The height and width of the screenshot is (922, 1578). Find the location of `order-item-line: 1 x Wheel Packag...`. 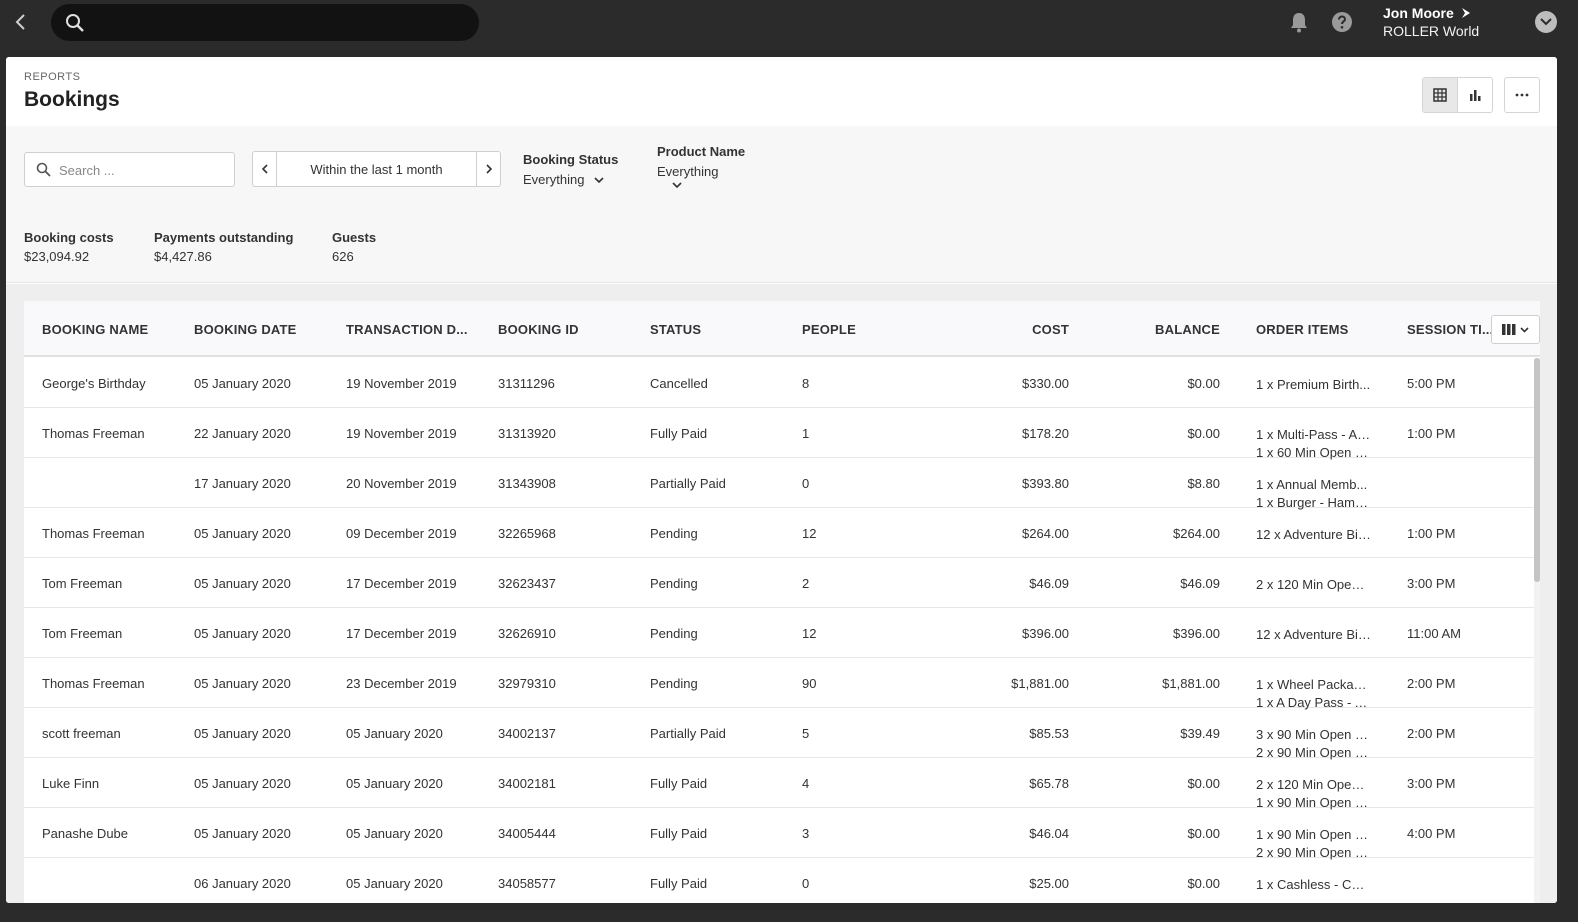

order-item-line: 1 x Wheel Packag... is located at coordinates (1313, 684).